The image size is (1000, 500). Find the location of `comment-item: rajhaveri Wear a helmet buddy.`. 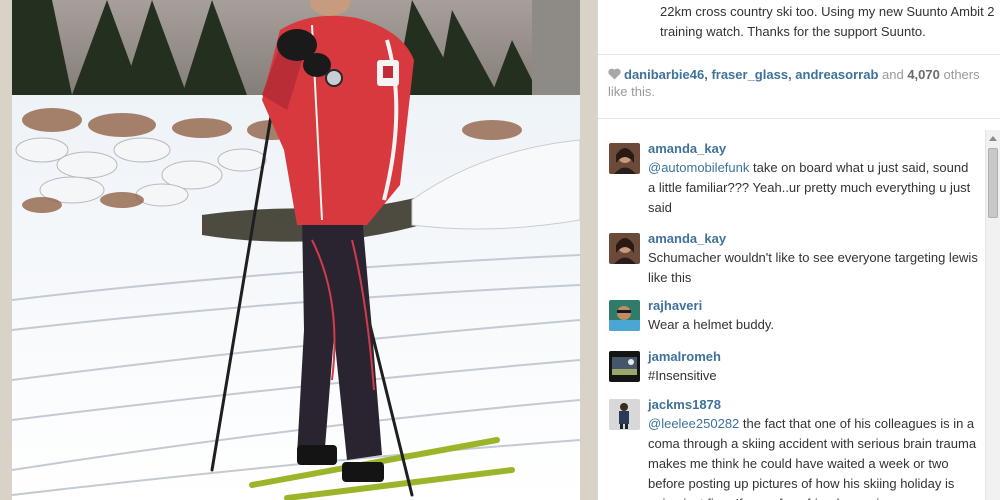

comment-item: rajhaveri Wear a helmet buddy. is located at coordinates (790, 322).